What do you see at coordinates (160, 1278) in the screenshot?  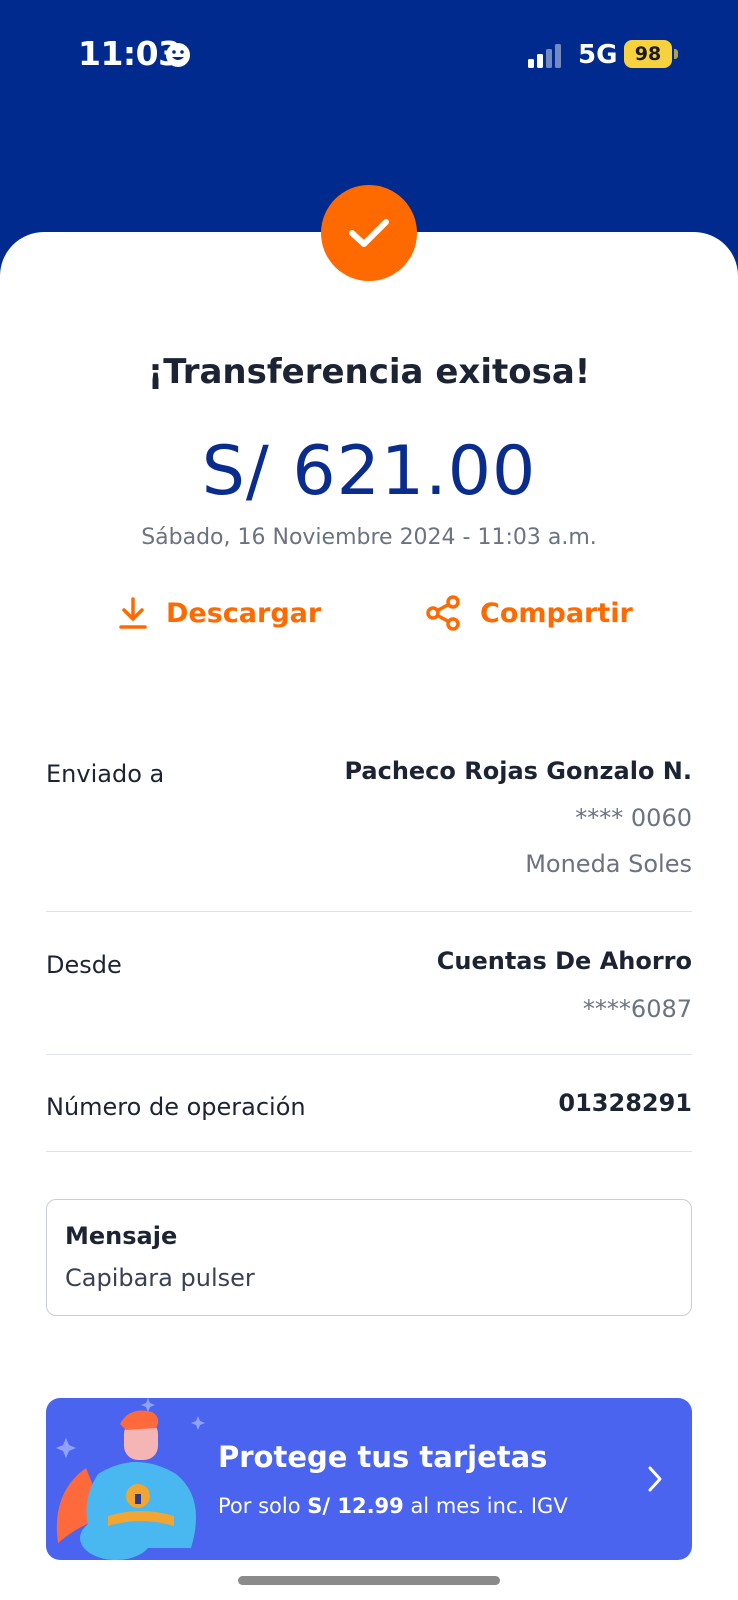 I see `message-text: Capibara pulser` at bounding box center [160, 1278].